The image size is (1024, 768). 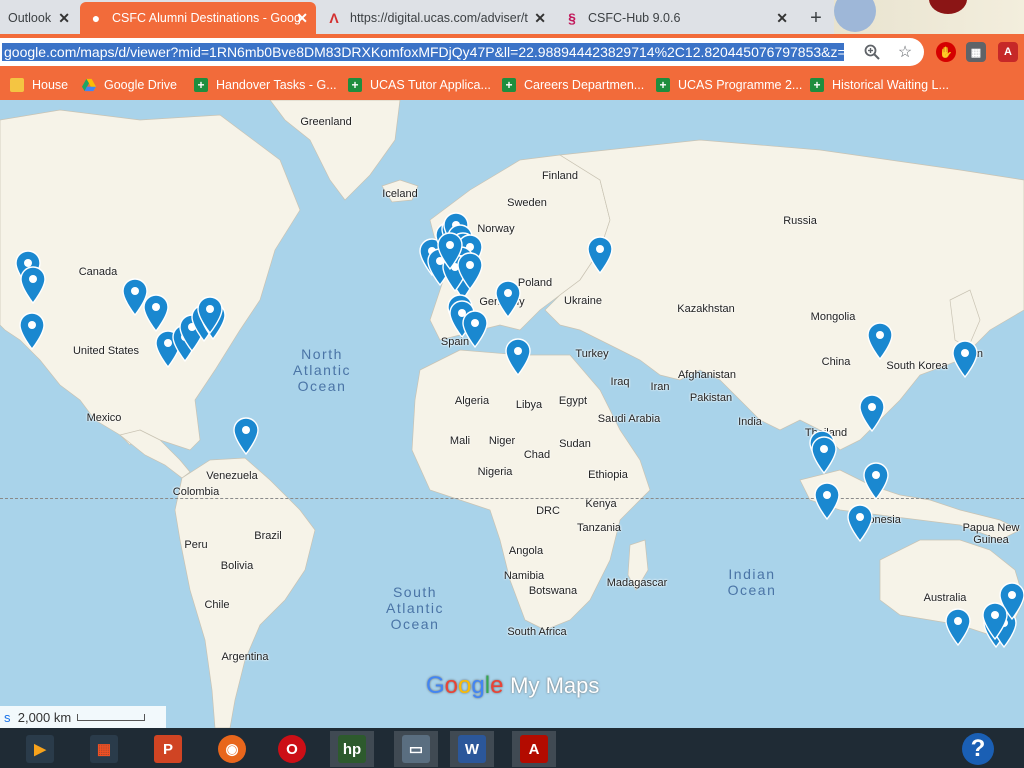 What do you see at coordinates (326, 122) in the screenshot?
I see `map-label-greenland: Greenland` at bounding box center [326, 122].